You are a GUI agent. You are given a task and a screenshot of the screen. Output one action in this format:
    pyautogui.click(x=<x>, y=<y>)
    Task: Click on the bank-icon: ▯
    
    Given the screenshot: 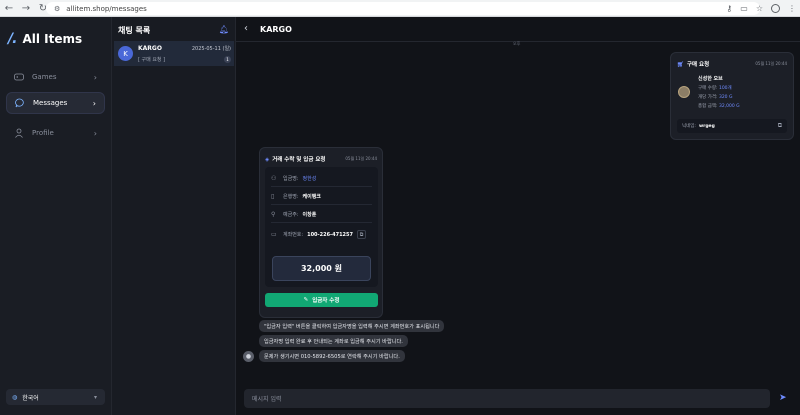 What is the action you would take?
    pyautogui.click(x=273, y=196)
    